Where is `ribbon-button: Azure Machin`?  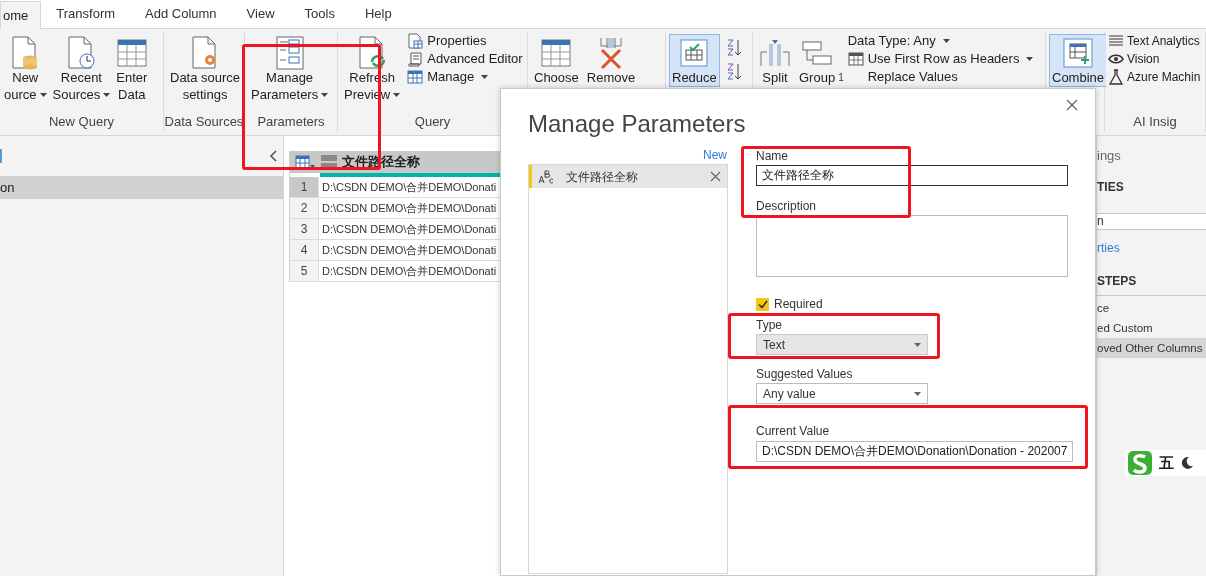 ribbon-button: Azure Machin is located at coordinates (1154, 77).